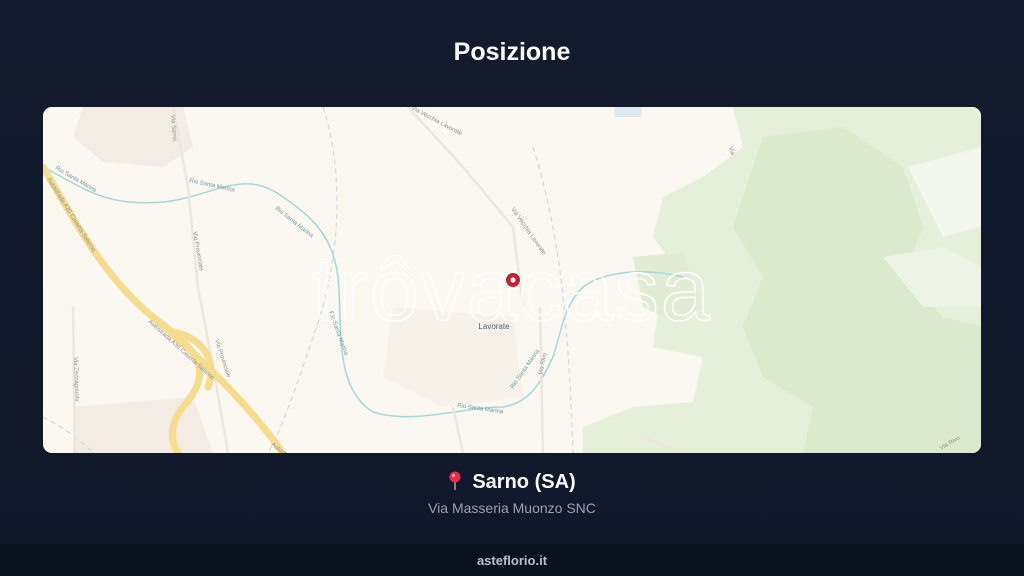 This screenshot has width=1024, height=576. What do you see at coordinates (494, 326) in the screenshot?
I see `place-label-lavorate: Lavorate` at bounding box center [494, 326].